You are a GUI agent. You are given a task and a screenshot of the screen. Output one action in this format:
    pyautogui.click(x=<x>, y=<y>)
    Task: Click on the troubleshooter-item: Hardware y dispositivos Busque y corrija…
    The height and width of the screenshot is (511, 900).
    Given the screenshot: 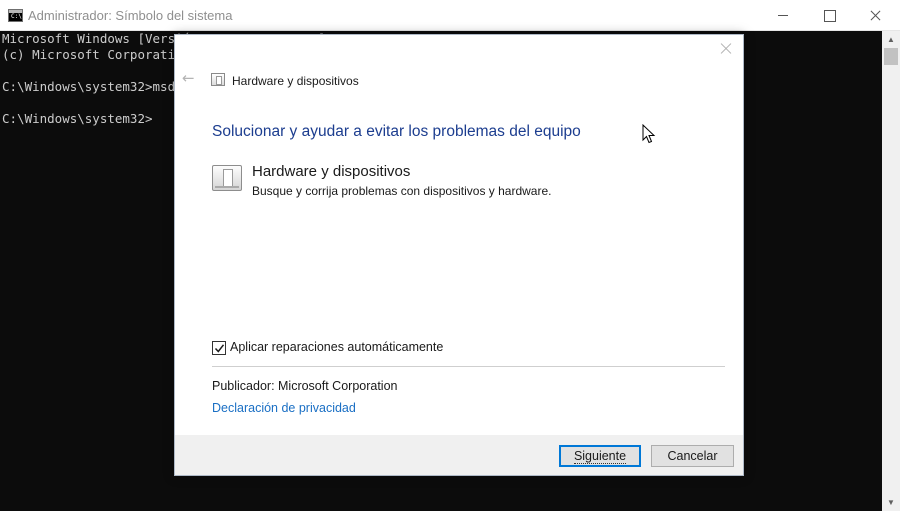 What is the action you would take?
    pyautogui.click(x=422, y=183)
    